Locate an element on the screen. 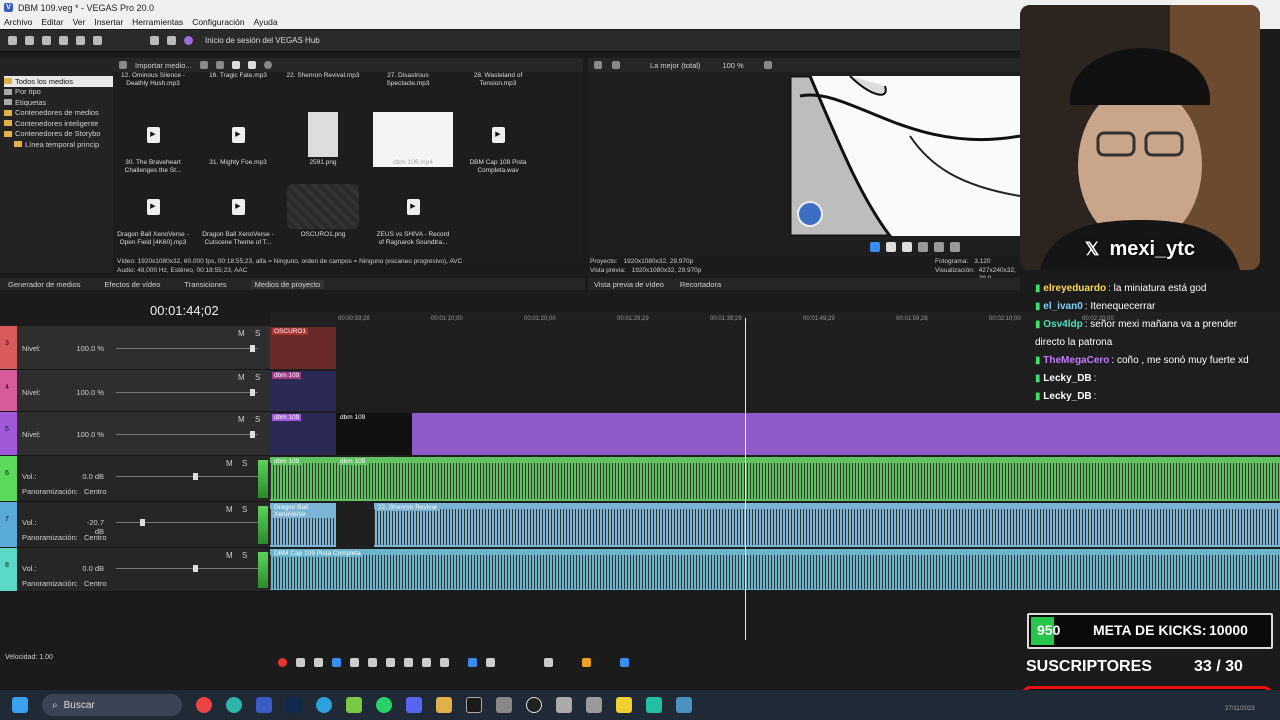  open-icon is located at coordinates (29, 40).